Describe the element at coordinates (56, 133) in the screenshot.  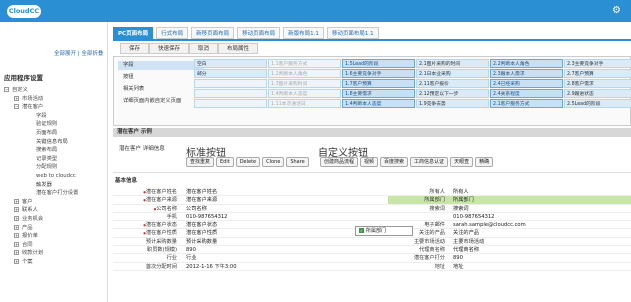
I see `tree-item: 页面布局` at that location.